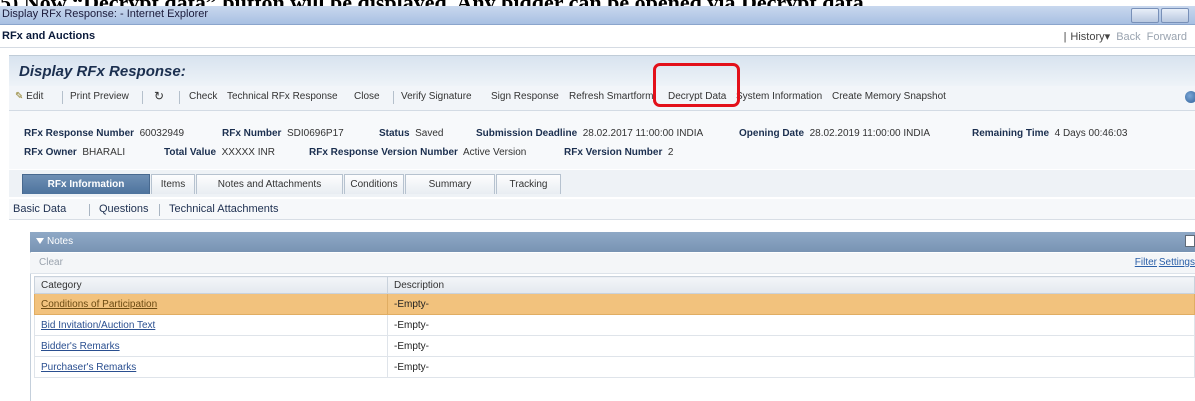 The image size is (1195, 401). Describe the element at coordinates (283, 133) in the screenshot. I see `rfx-number-field: RFx Number SDI0696P17` at that location.